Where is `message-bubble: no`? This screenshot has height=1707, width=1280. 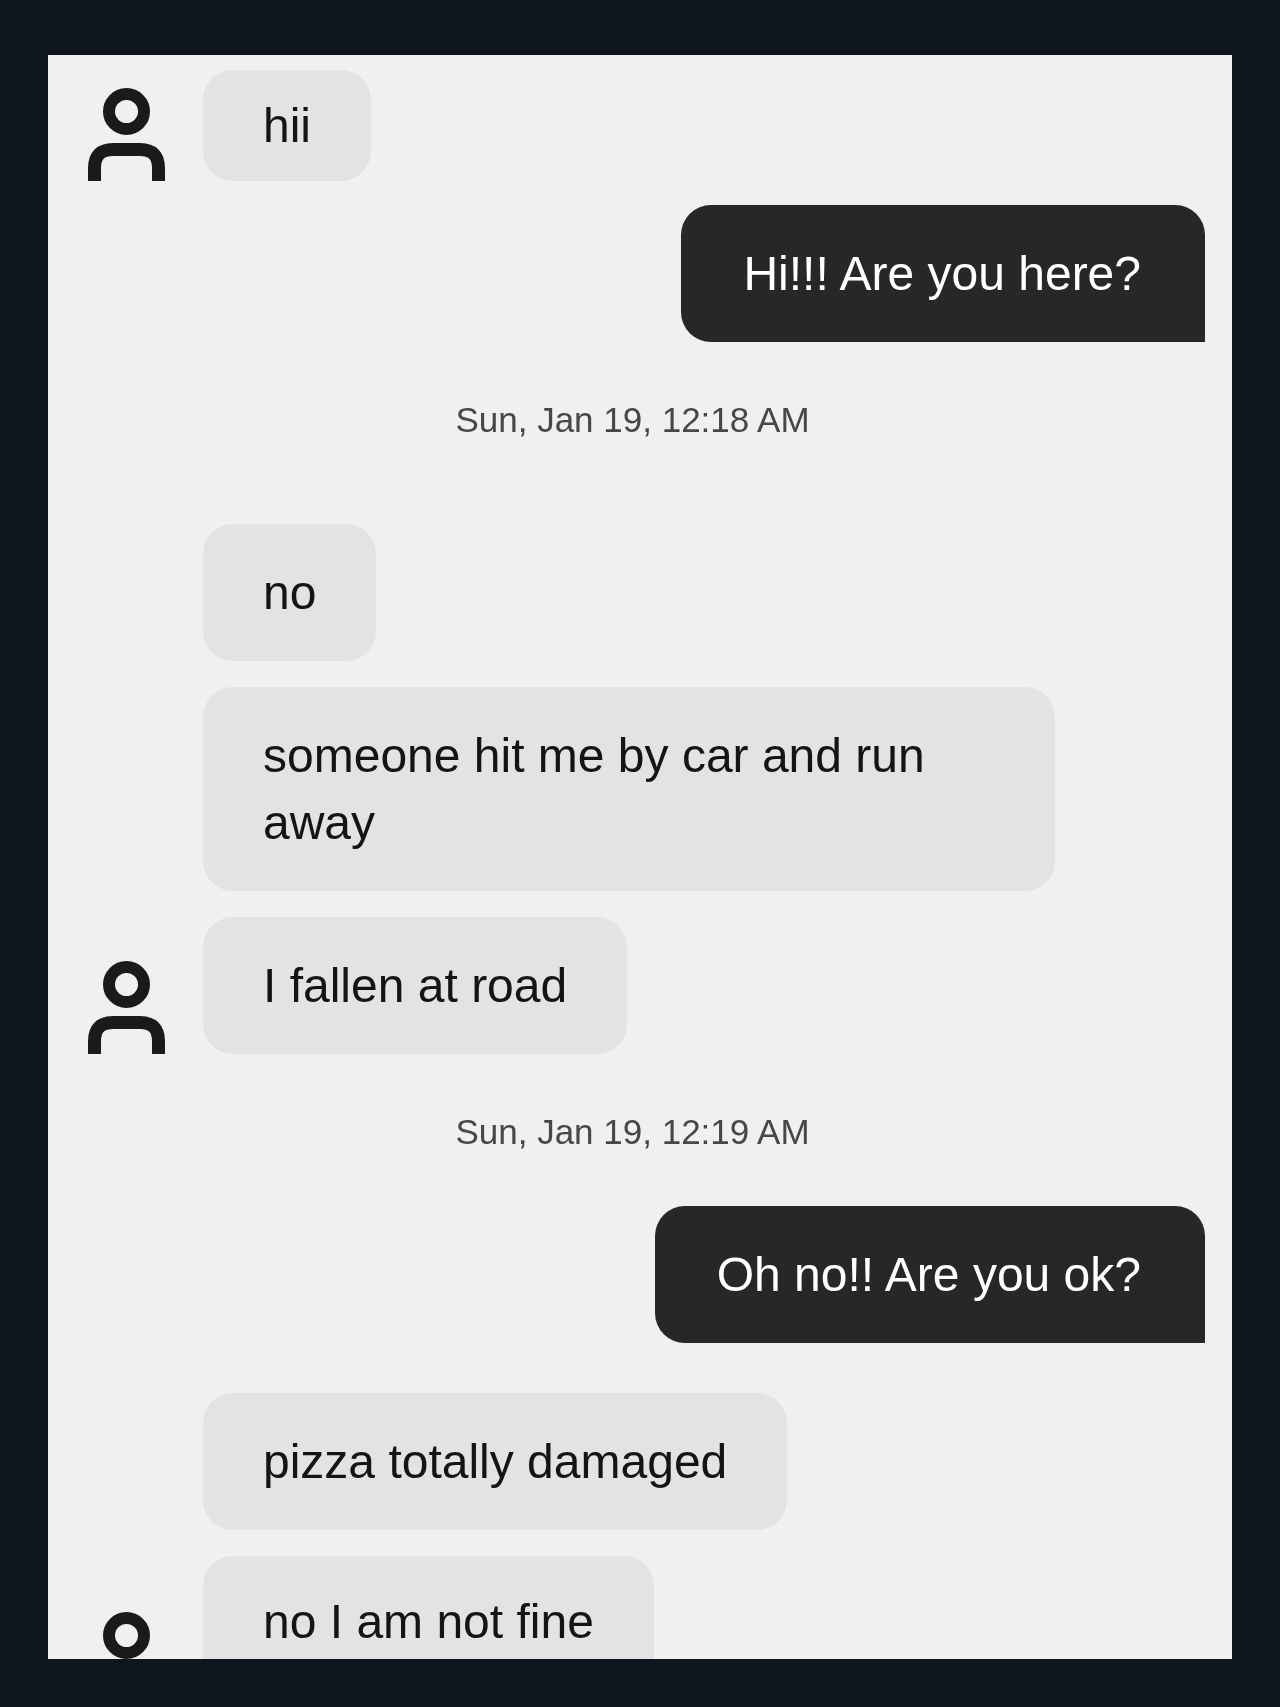
message-bubble: no is located at coordinates (290, 592).